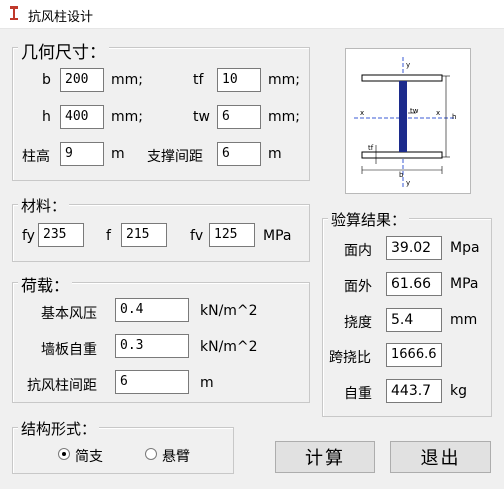 The height and width of the screenshot is (489, 504). What do you see at coordinates (275, 154) in the screenshot?
I see `brace-spacing-unit: m` at bounding box center [275, 154].